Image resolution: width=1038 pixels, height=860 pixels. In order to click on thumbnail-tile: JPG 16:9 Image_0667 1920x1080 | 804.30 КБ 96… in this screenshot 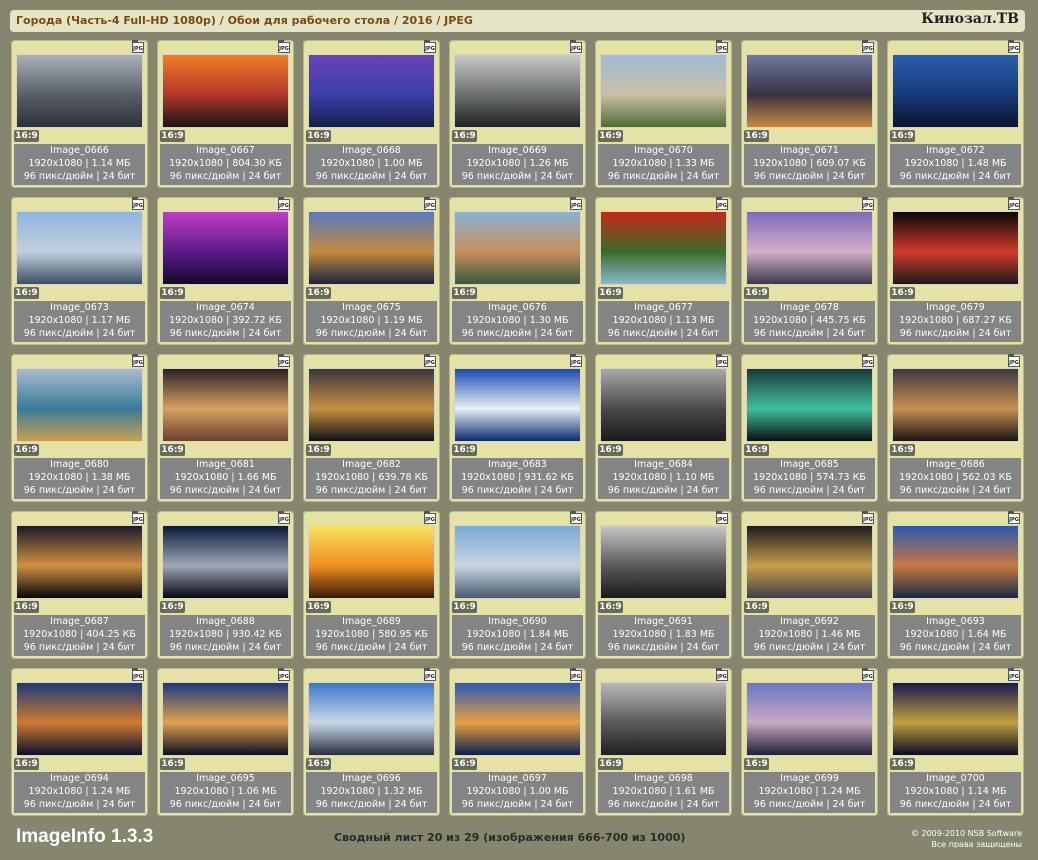, I will do `click(225, 114)`.